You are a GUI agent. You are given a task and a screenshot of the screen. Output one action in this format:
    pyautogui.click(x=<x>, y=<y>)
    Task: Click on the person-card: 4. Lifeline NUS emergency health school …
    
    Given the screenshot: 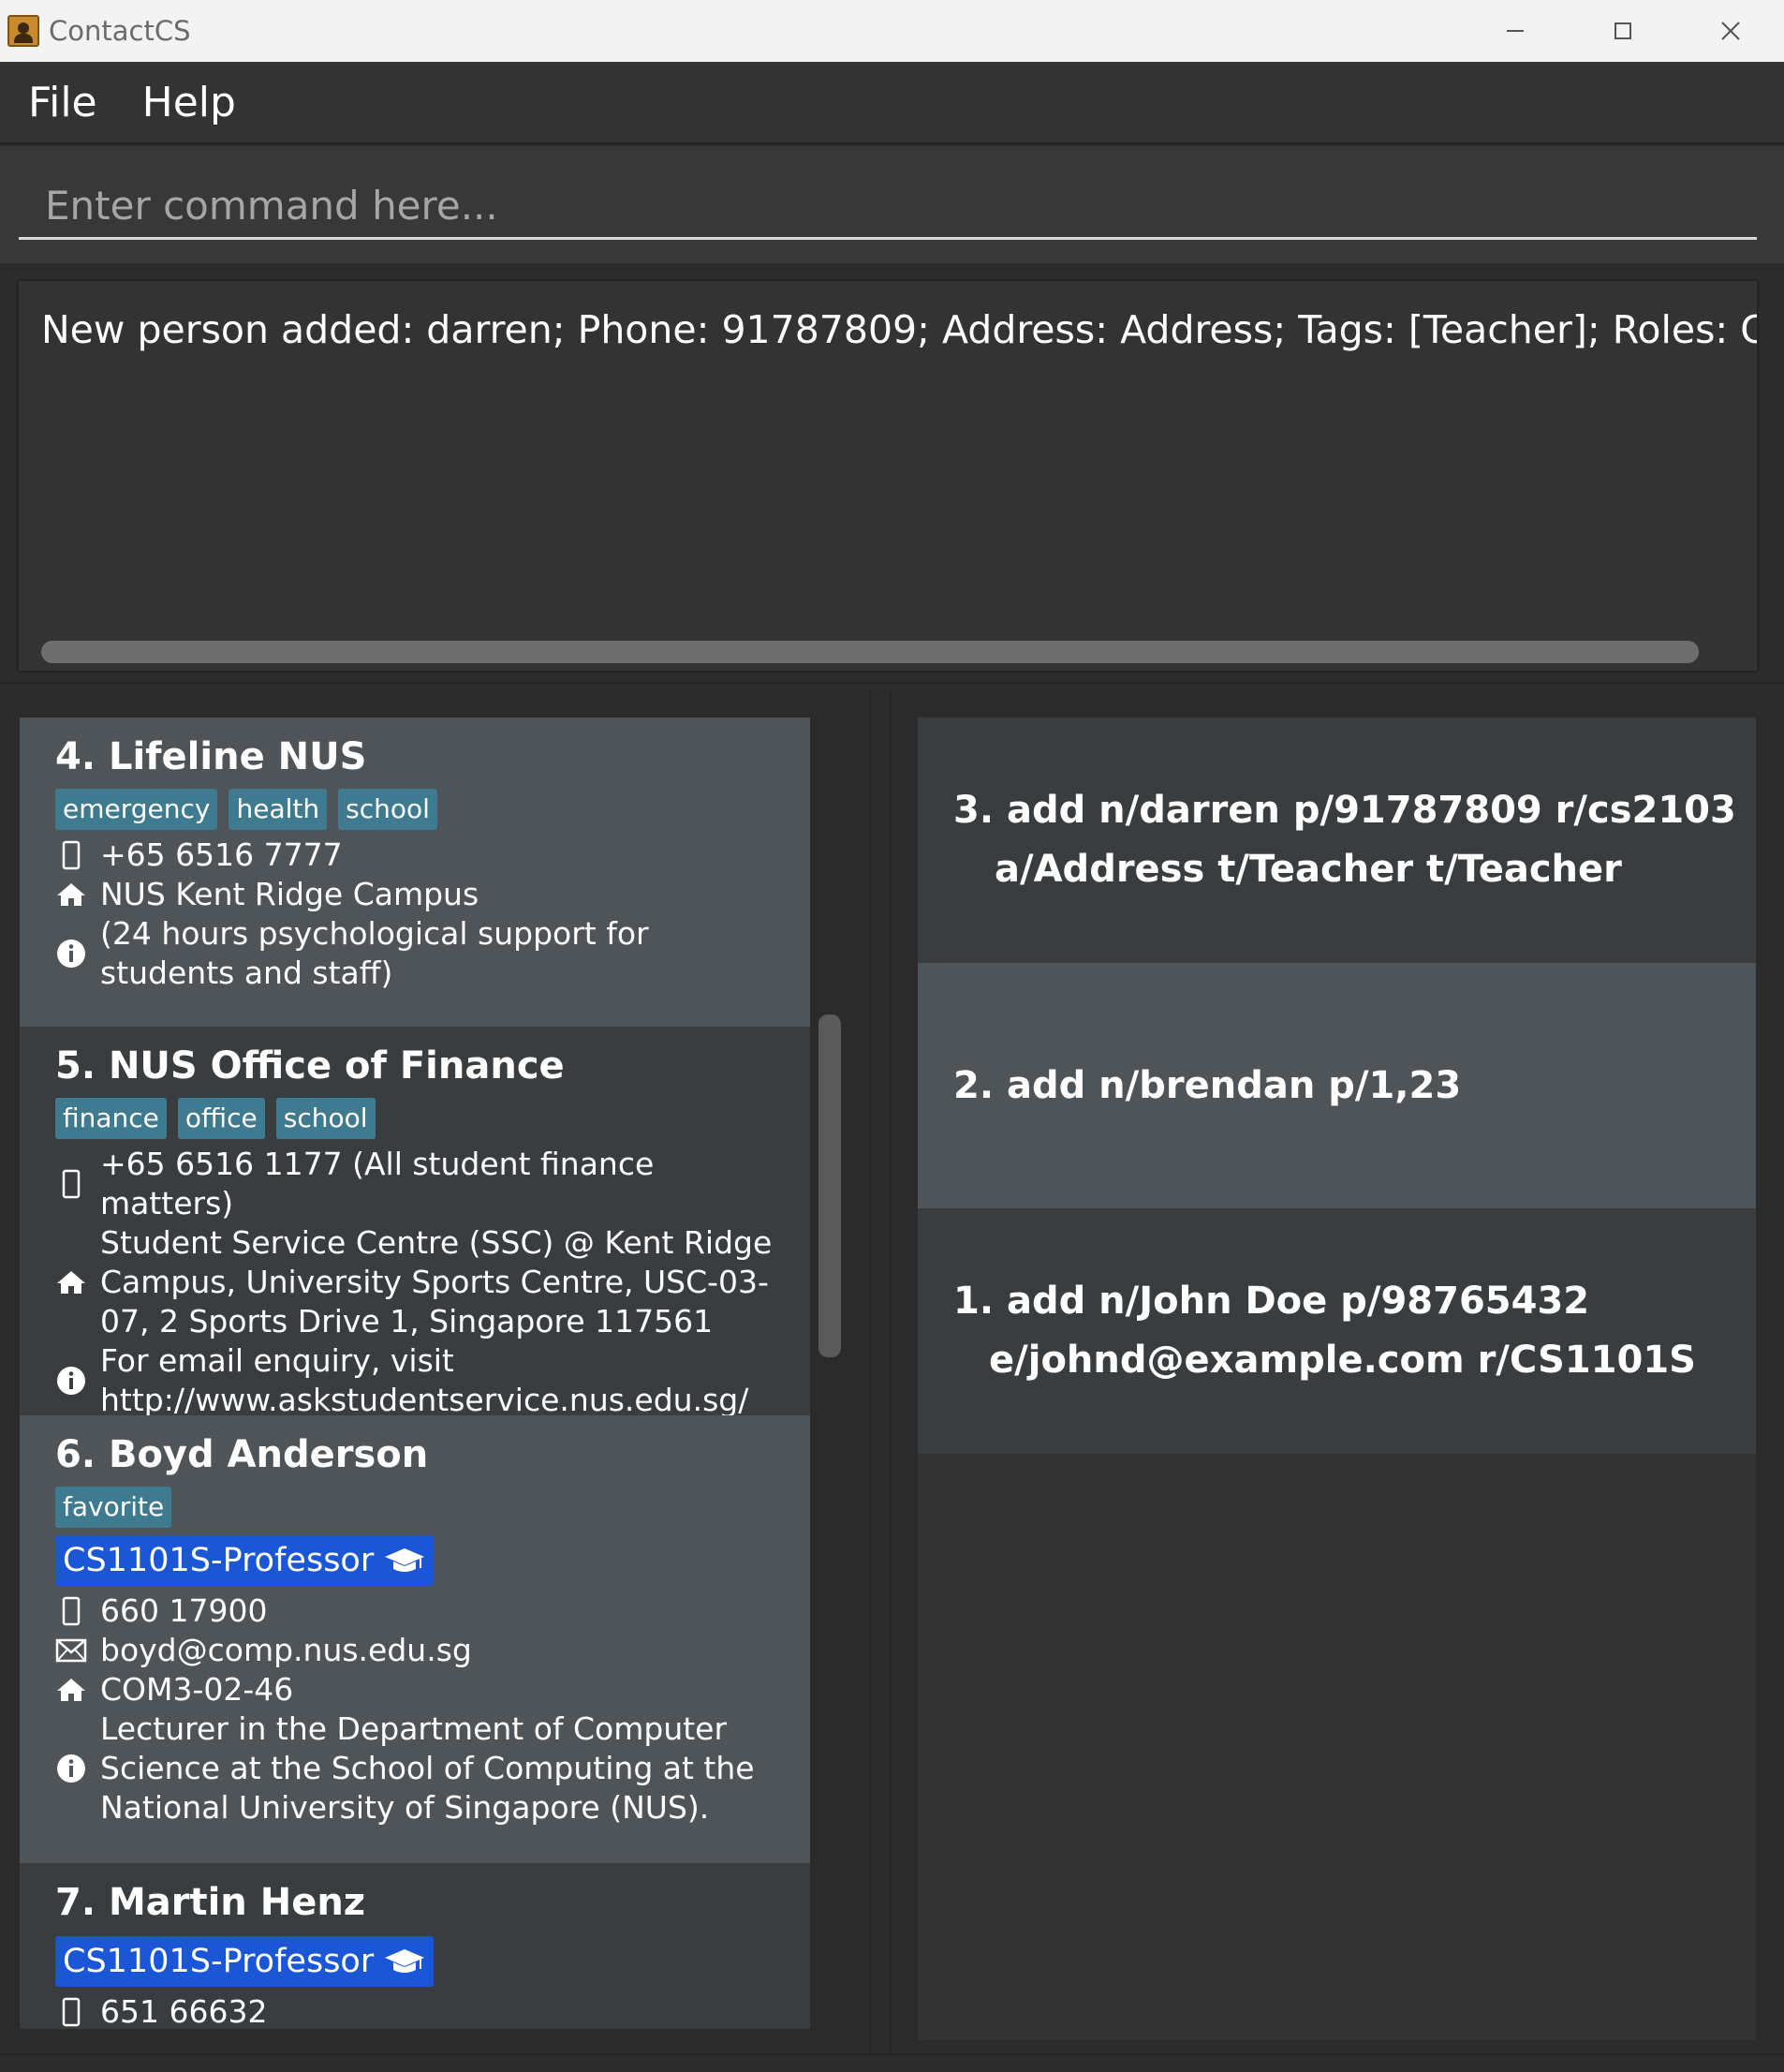 What is the action you would take?
    pyautogui.click(x=415, y=872)
    